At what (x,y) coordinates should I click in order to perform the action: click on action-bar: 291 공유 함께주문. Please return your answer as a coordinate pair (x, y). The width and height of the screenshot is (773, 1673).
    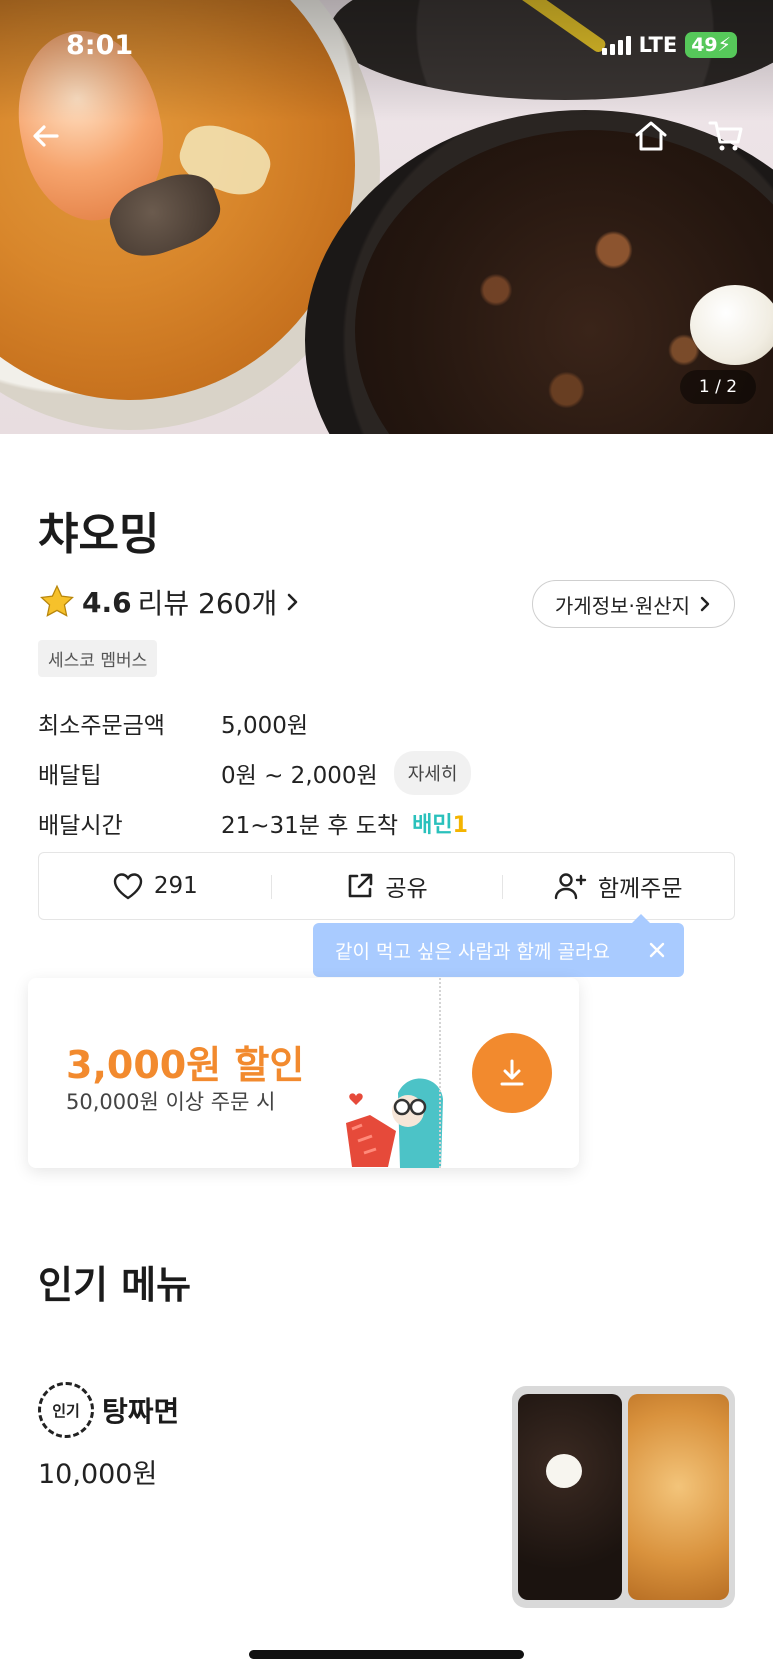
    Looking at the image, I should click on (386, 886).